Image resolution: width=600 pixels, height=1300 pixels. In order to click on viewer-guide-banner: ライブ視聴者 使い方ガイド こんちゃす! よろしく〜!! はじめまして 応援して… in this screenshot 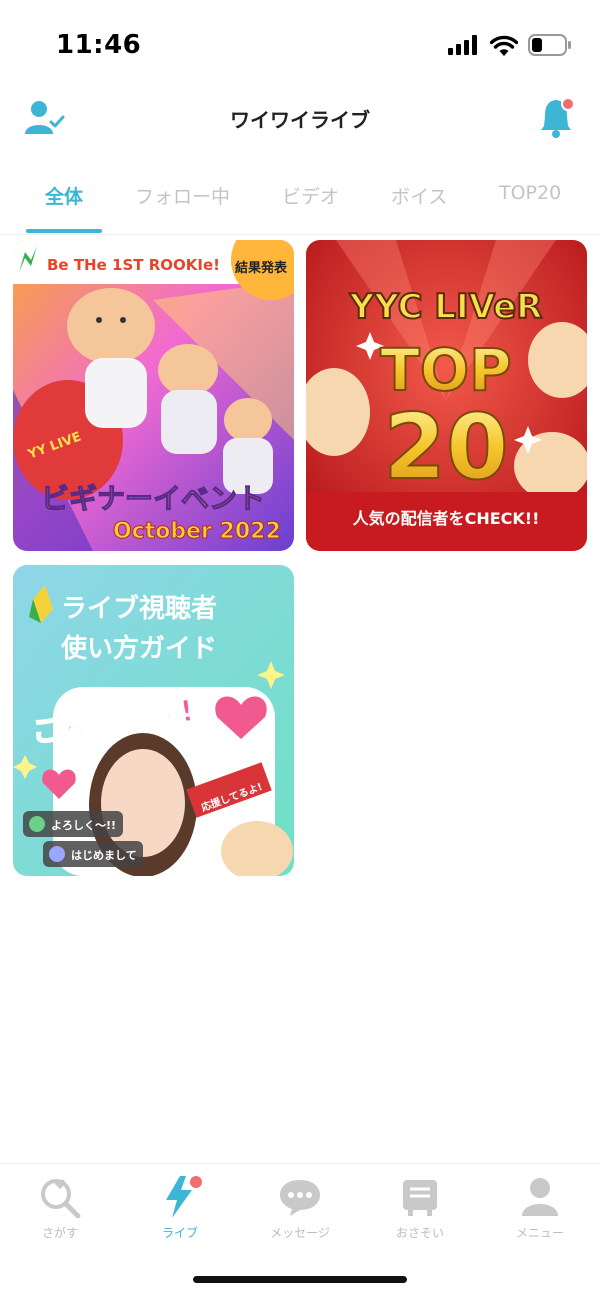, I will do `click(153, 720)`.